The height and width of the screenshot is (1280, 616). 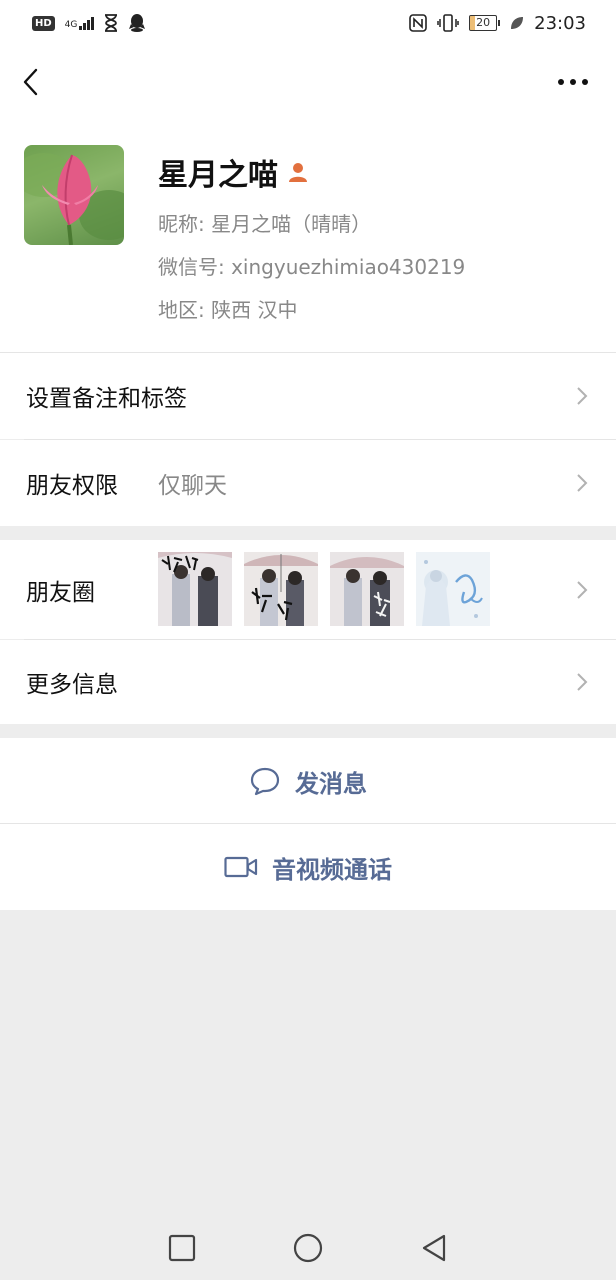 What do you see at coordinates (418, 23) in the screenshot?
I see `nfc-icon` at bounding box center [418, 23].